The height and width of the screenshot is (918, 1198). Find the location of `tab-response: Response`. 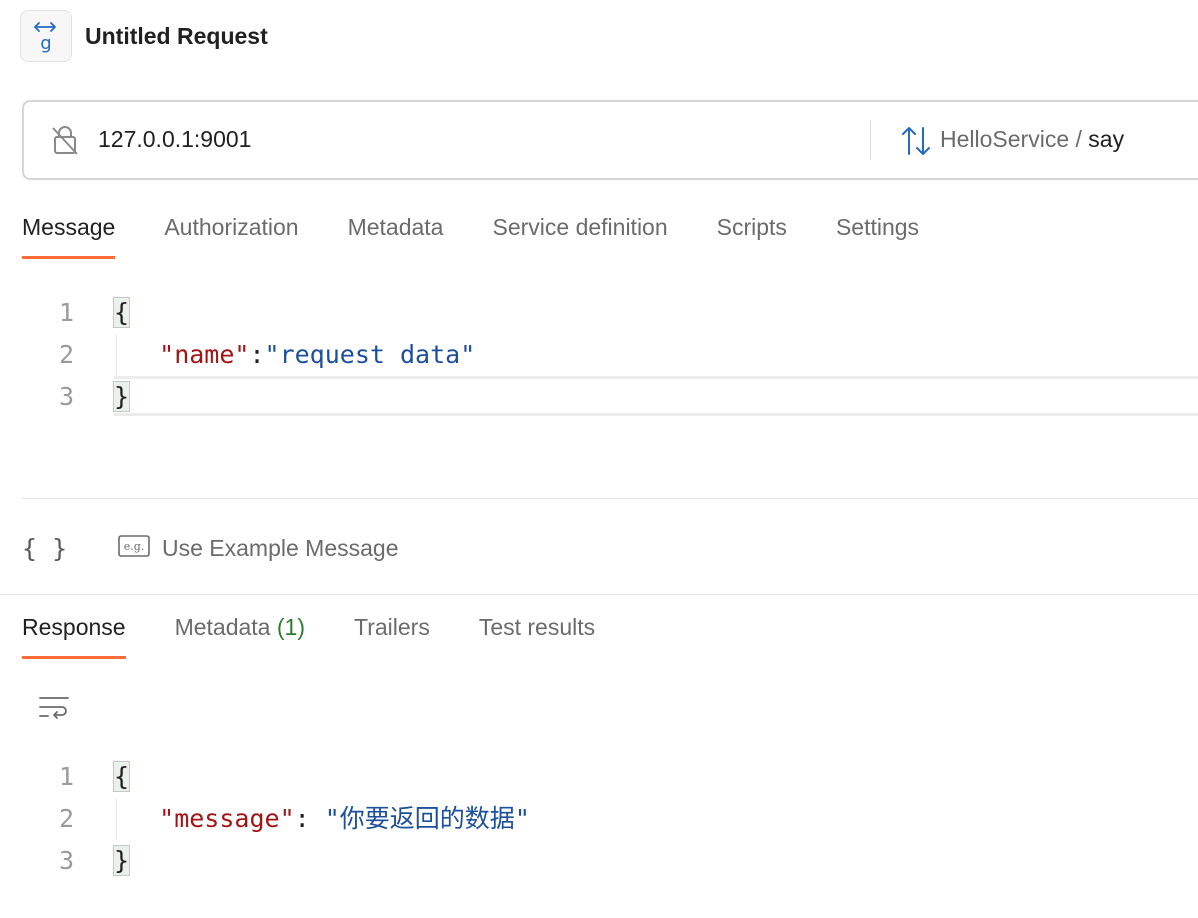

tab-response: Response is located at coordinates (74, 636).